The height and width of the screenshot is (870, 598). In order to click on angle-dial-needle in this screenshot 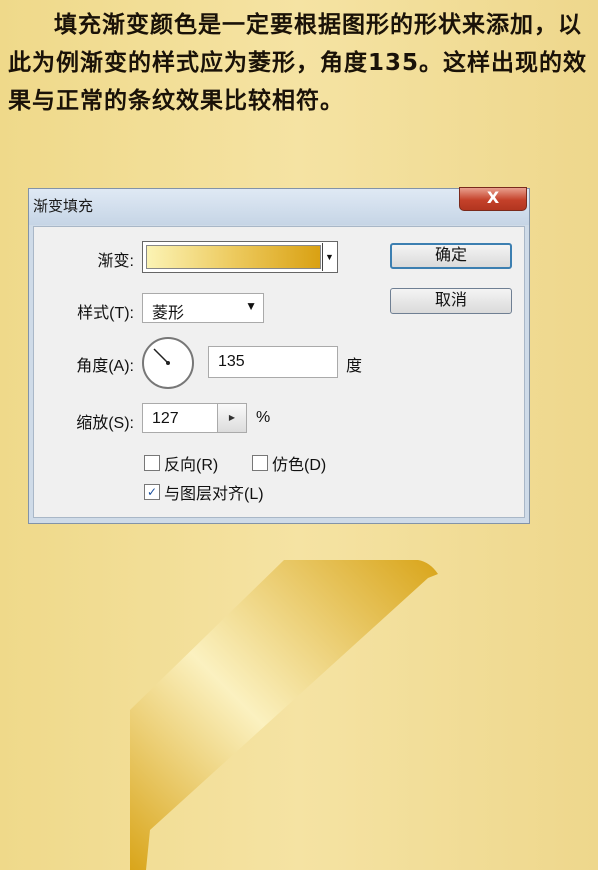, I will do `click(161, 356)`.